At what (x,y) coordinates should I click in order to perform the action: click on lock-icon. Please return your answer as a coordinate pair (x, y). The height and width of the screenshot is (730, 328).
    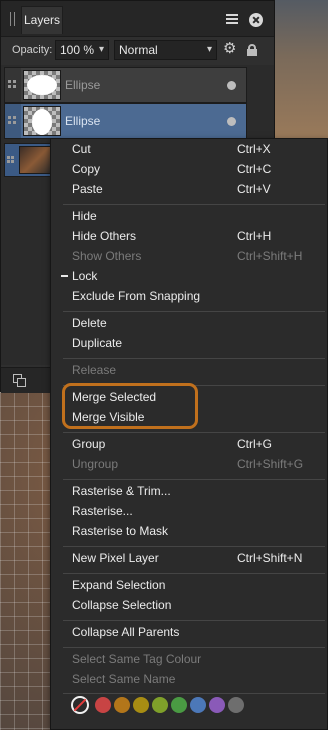
    Looking at the image, I should click on (252, 50).